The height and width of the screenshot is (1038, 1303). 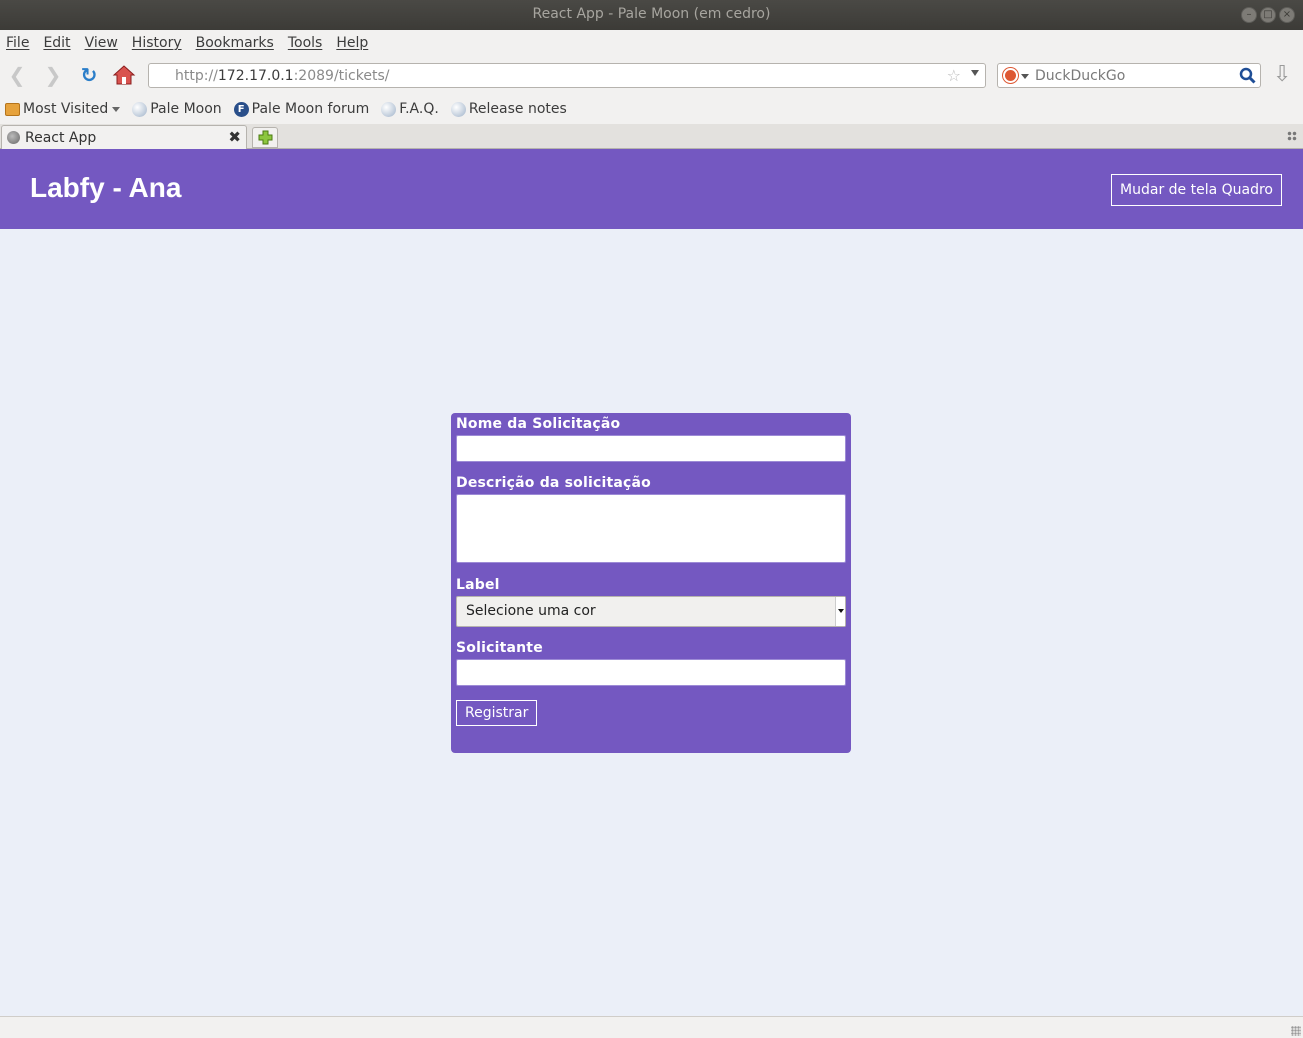 I want to click on bookmark-faq: F.A.Q., so click(x=410, y=109).